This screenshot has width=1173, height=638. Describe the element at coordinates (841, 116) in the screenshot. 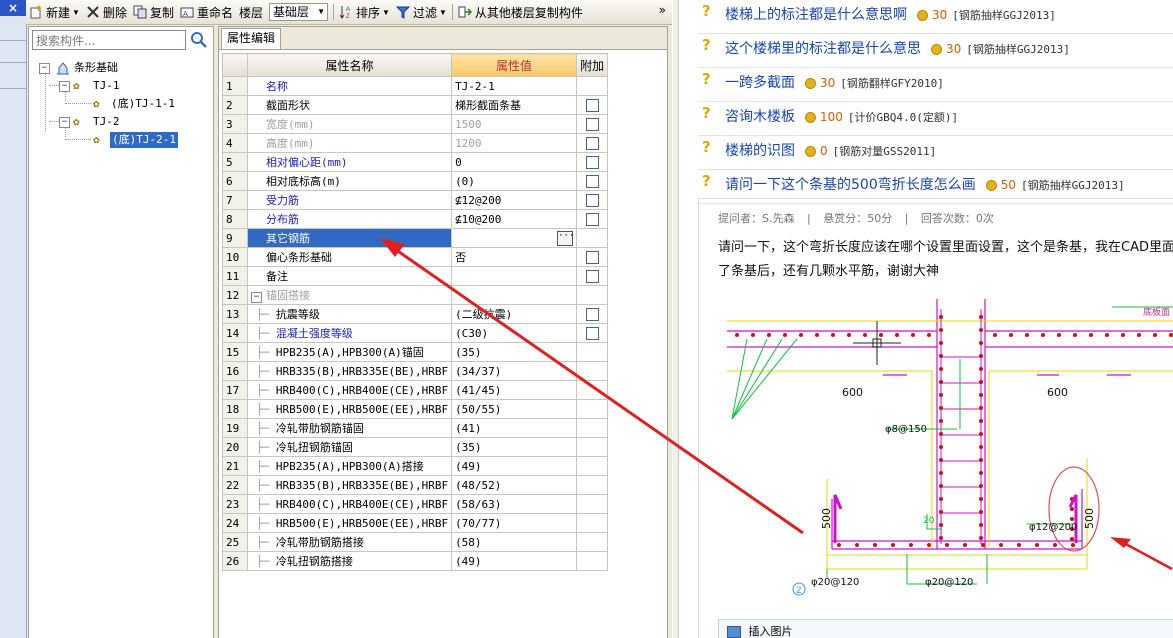

I see `question-link: 咨询木楼板 100 [计价GBQ4.0(定额)]` at that location.